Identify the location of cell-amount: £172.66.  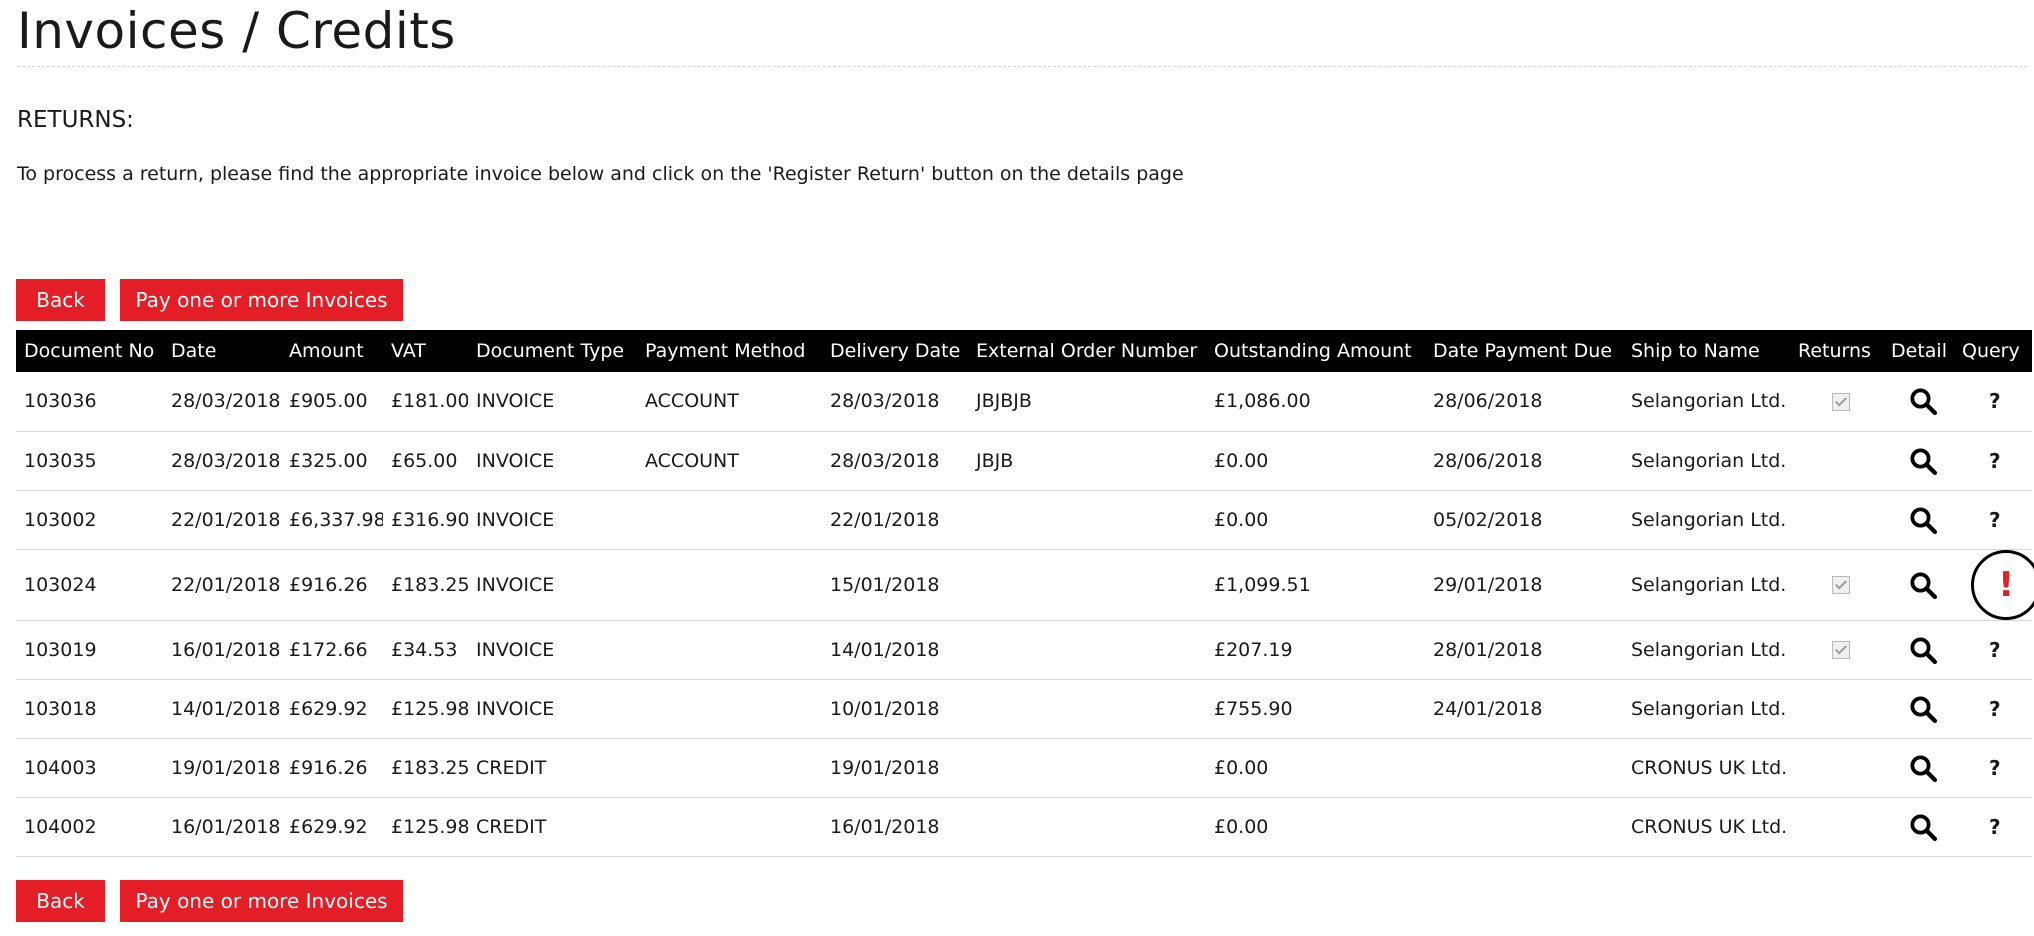
(328, 649).